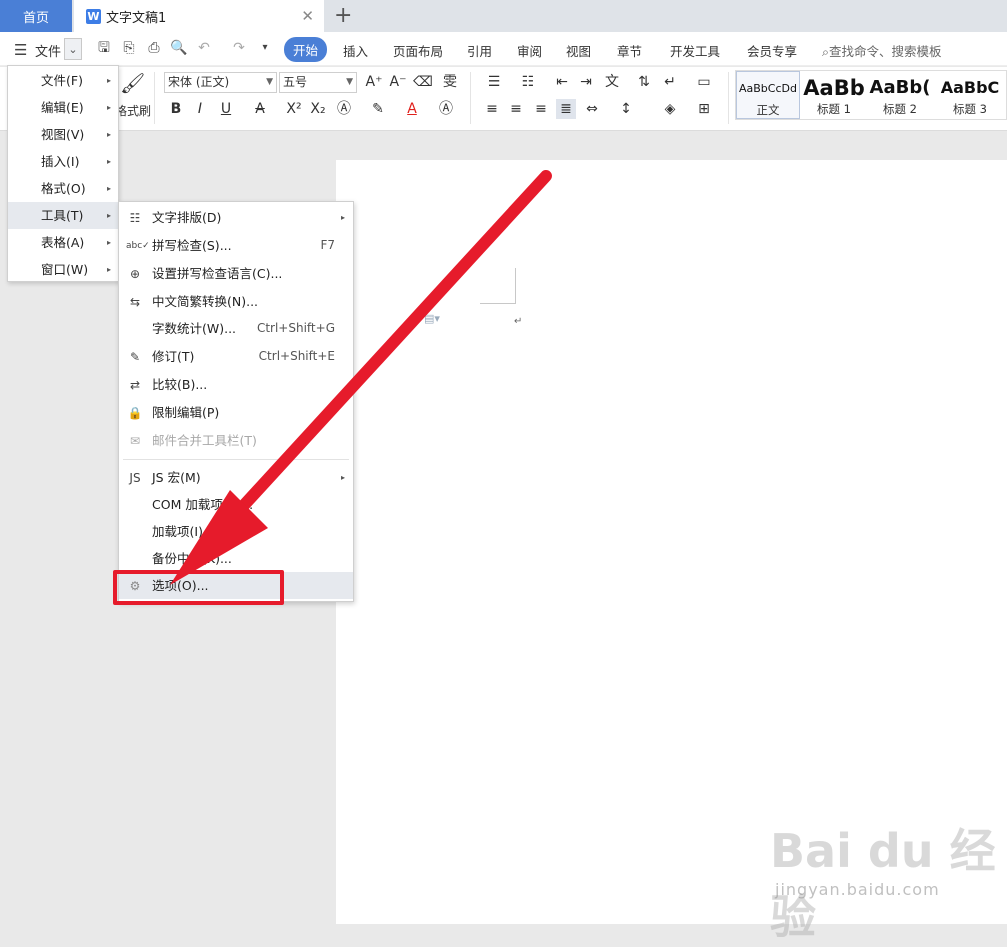 The height and width of the screenshot is (947, 1007). I want to click on hamburger-icon: ☰, so click(20, 50).